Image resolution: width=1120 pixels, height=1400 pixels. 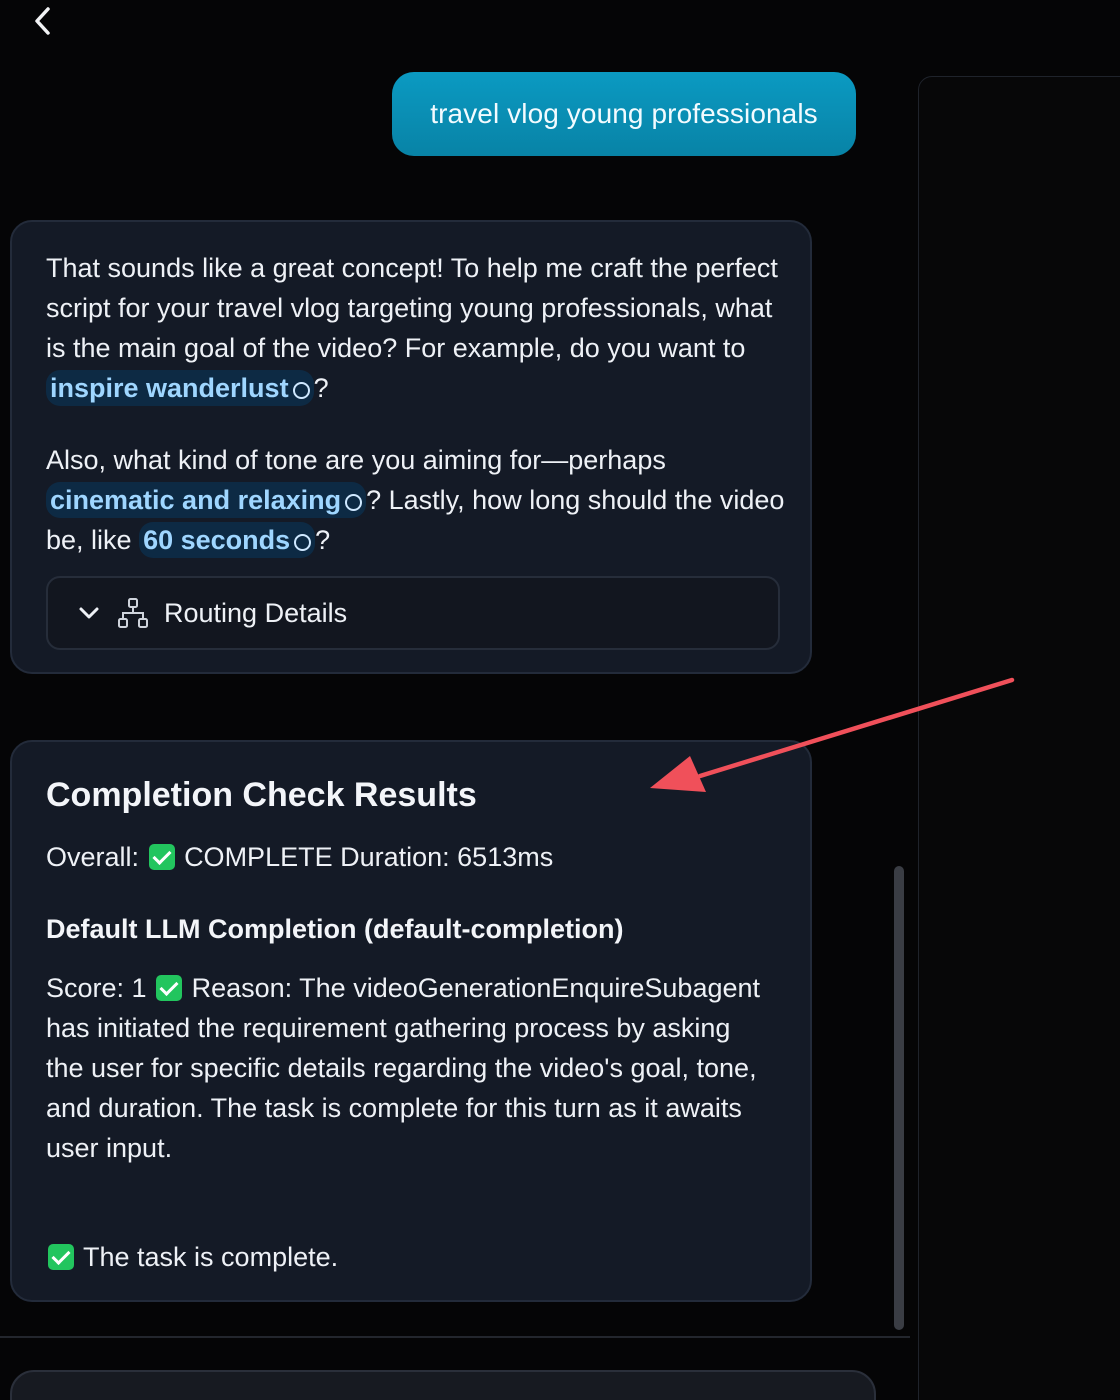 I want to click on chevron-down-icon, so click(x=89, y=613).